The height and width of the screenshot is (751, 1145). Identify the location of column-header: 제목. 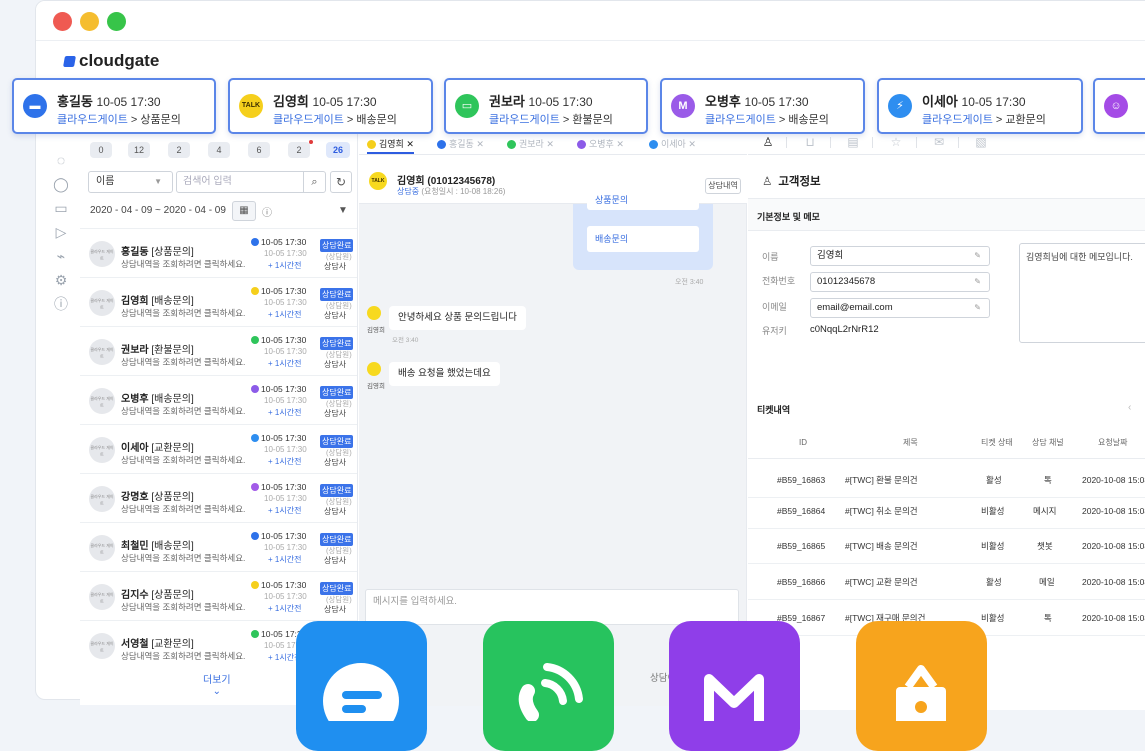
(910, 442).